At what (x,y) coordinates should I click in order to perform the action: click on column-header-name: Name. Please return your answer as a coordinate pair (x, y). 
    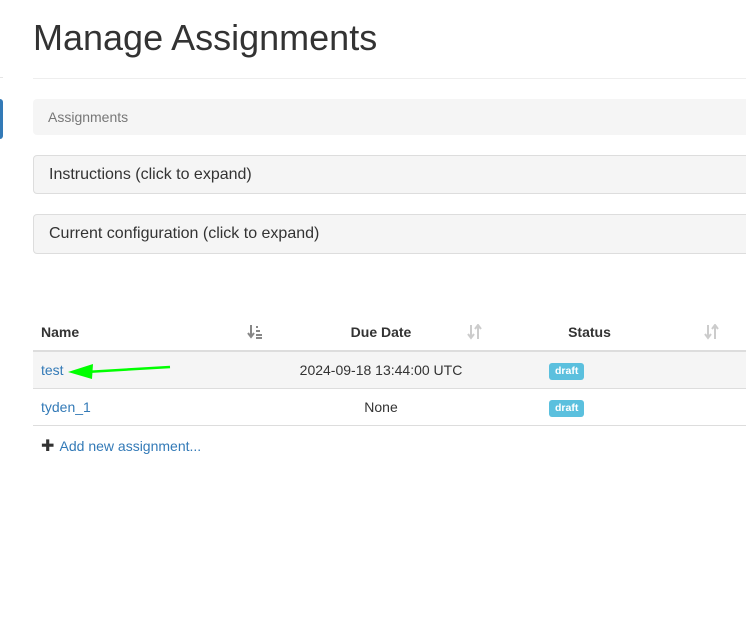
    Looking at the image, I should click on (149, 333).